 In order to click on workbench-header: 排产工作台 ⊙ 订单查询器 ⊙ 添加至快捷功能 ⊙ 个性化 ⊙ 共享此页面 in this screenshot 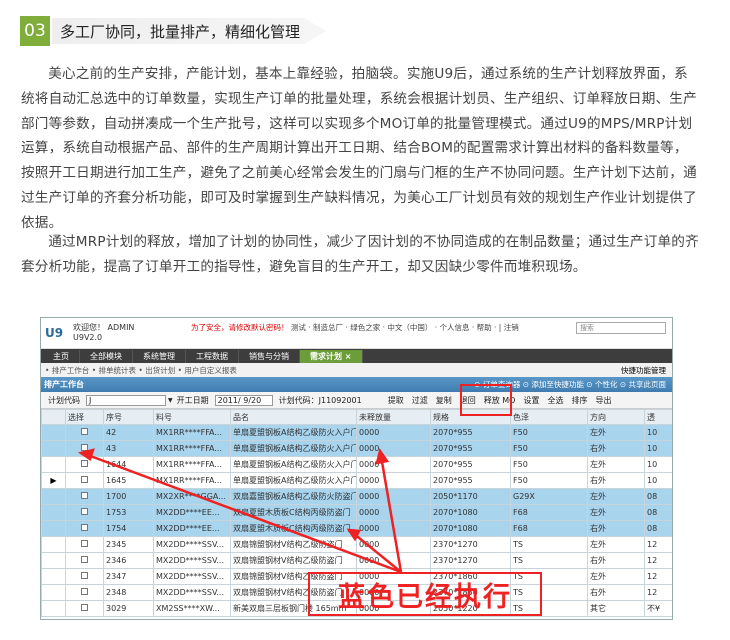, I will do `click(356, 384)`.